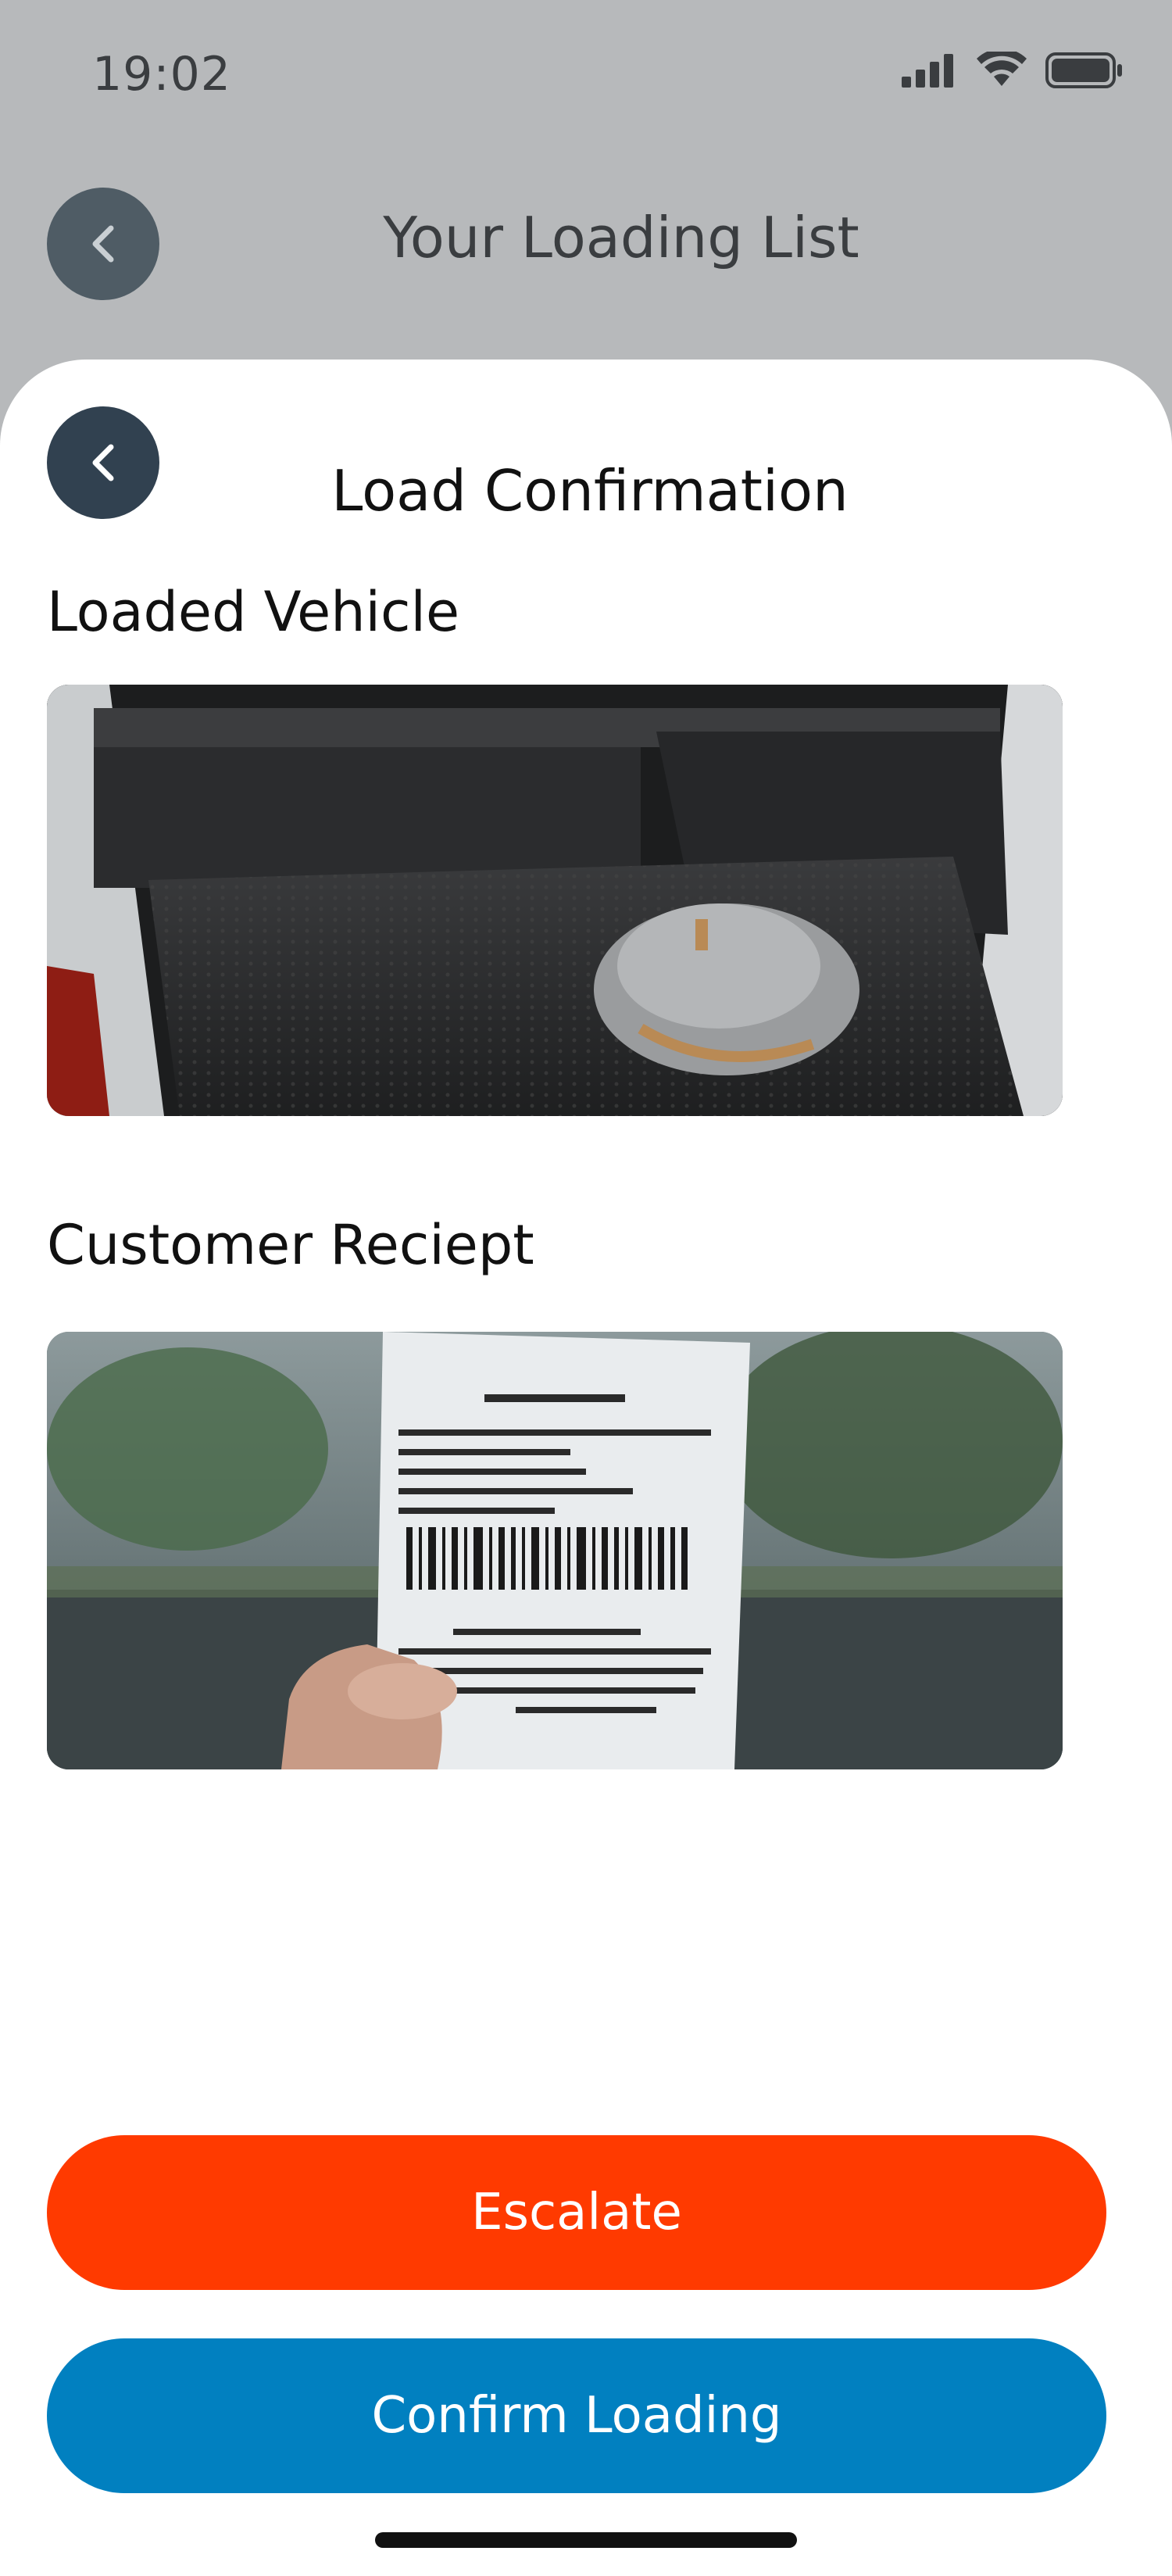 This screenshot has width=1172, height=2576. I want to click on loaded-vehicle-label: Loaded Vehicle, so click(253, 612).